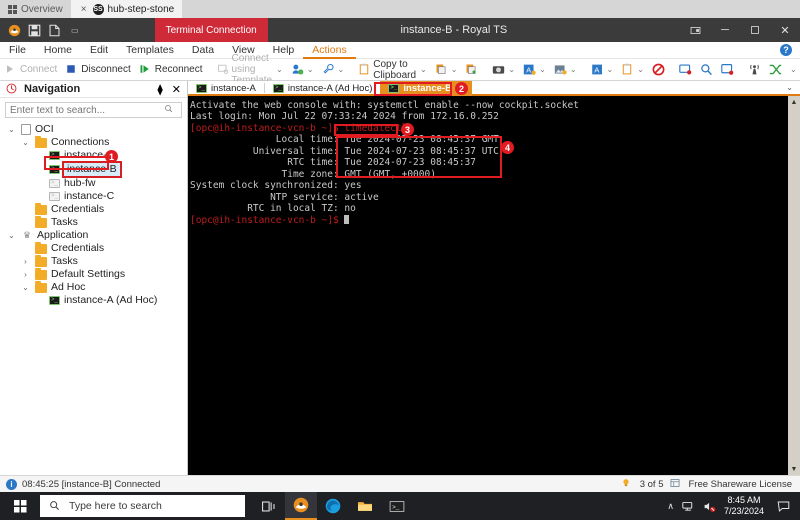  Describe the element at coordinates (93, 169) in the screenshot. I see `navigation-tree-item-instance-b: >_ instance-B` at that location.